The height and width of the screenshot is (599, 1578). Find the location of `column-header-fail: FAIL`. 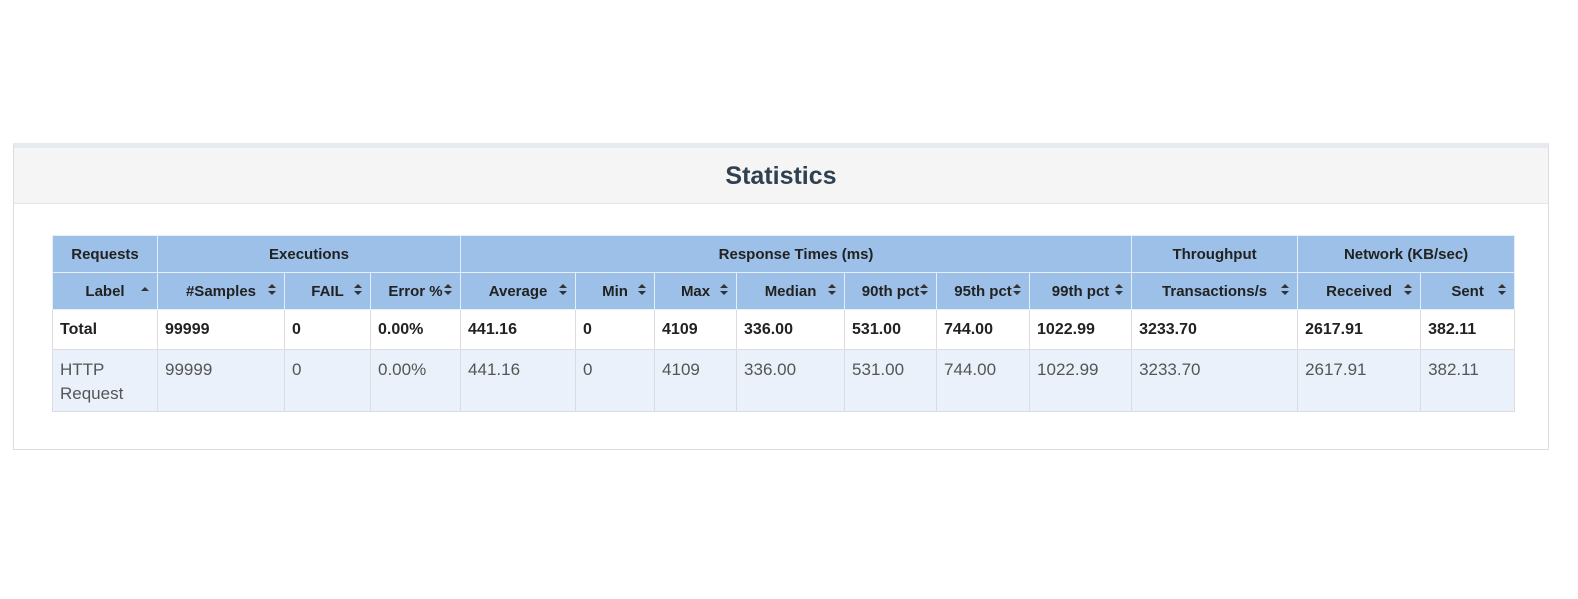

column-header-fail: FAIL is located at coordinates (327, 291).